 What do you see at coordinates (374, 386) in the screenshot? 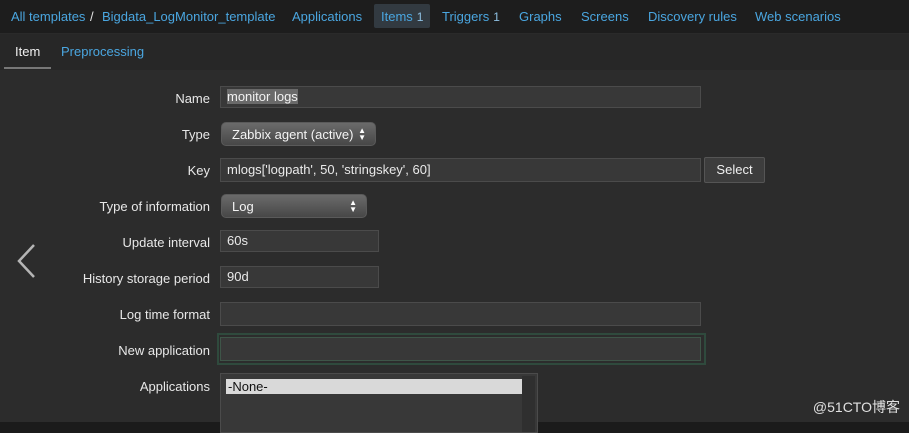
I see `applications-option-none: -None-` at bounding box center [374, 386].